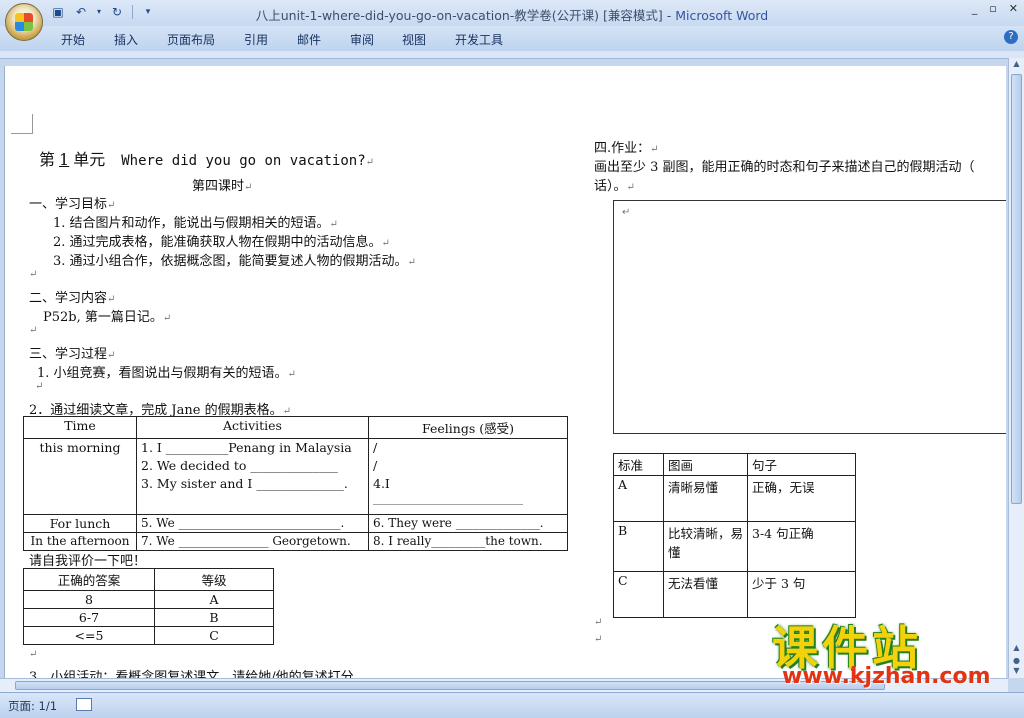  I want to click on header-correct-answers: 正确的答案, so click(89, 579).